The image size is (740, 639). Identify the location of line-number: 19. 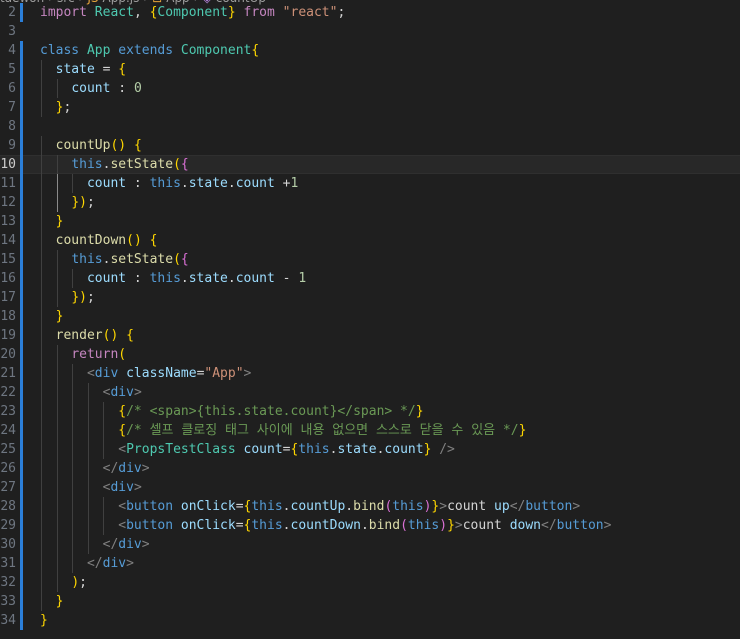
(8, 335).